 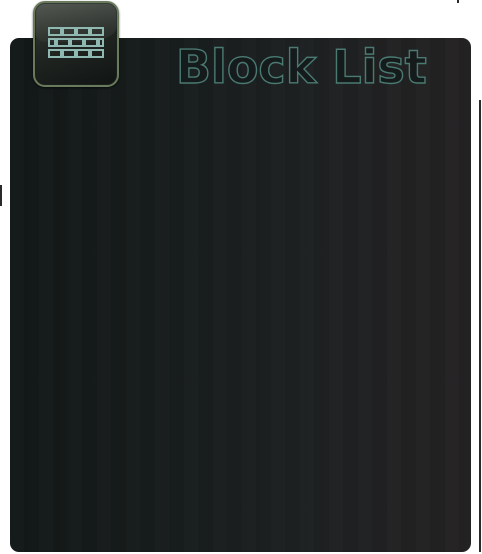 What do you see at coordinates (480, 326) in the screenshot?
I see `right-edge-bar` at bounding box center [480, 326].